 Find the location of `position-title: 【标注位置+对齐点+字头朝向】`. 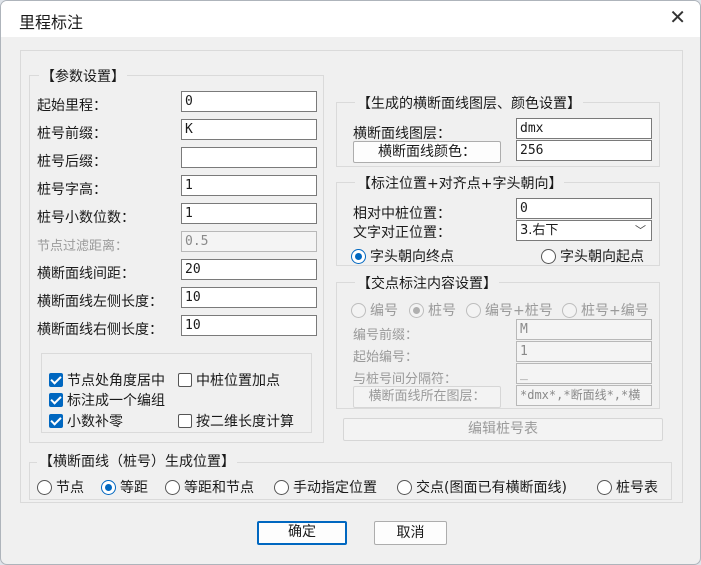

position-title: 【标注位置+对齐点+字头朝向】 is located at coordinates (460, 183).